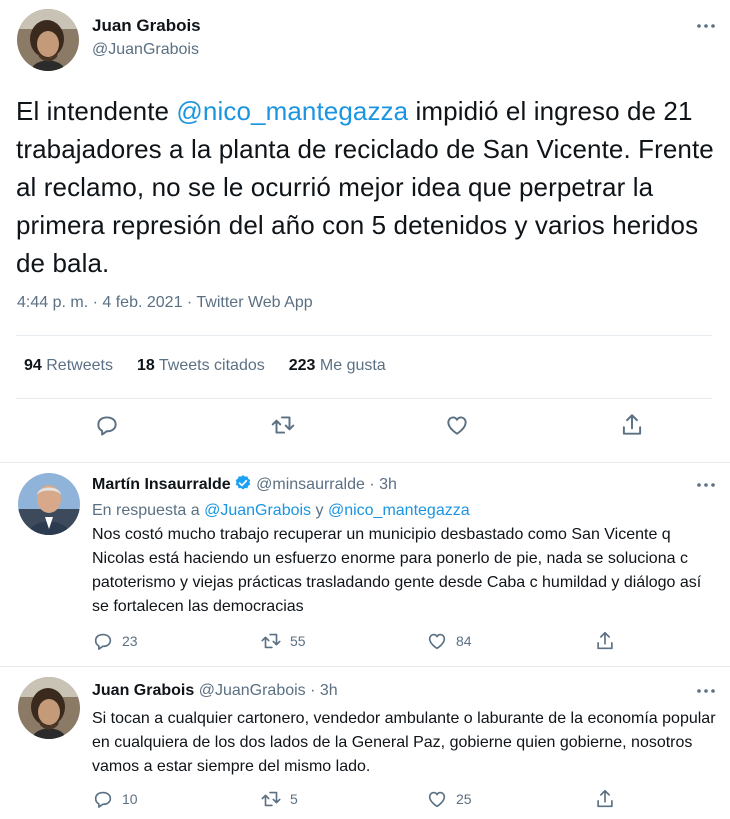 The width and height of the screenshot is (730, 819). I want to click on retweets-stat: 94 Retweets, so click(68, 366).